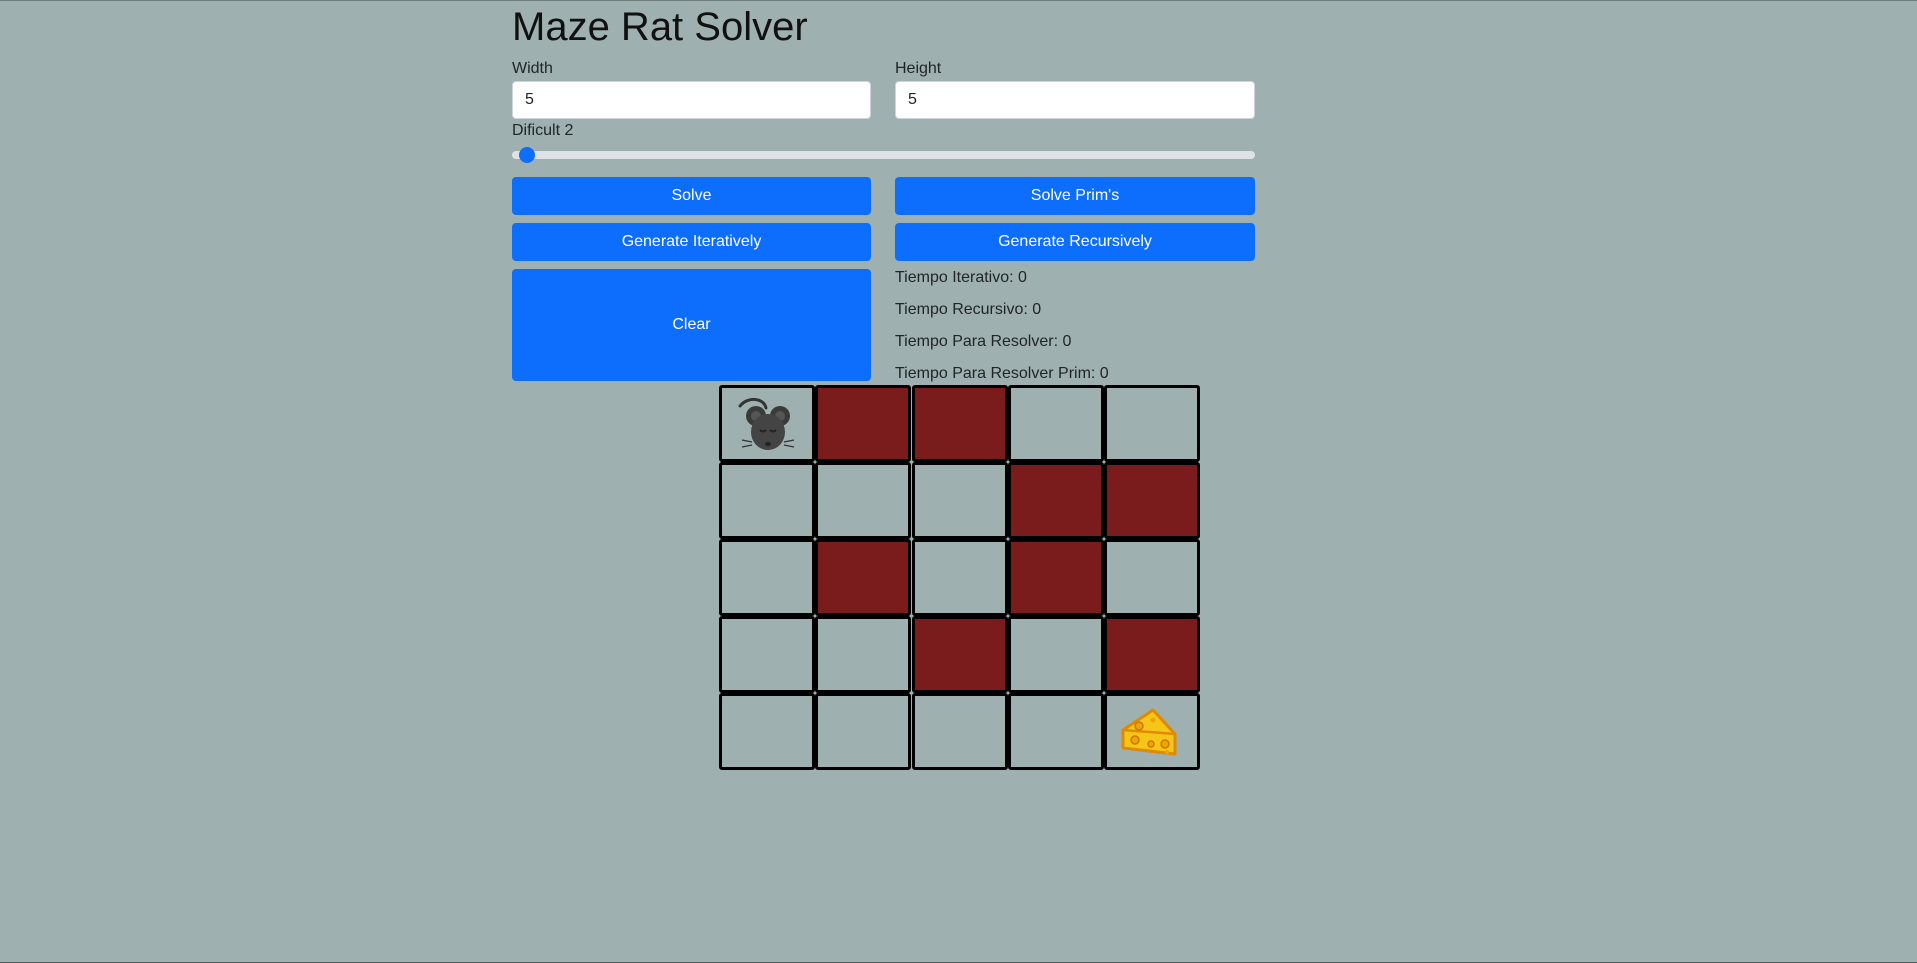 This screenshot has width=1917, height=963. I want to click on generate-iteratively-button: Generate Iteratively, so click(691, 242).